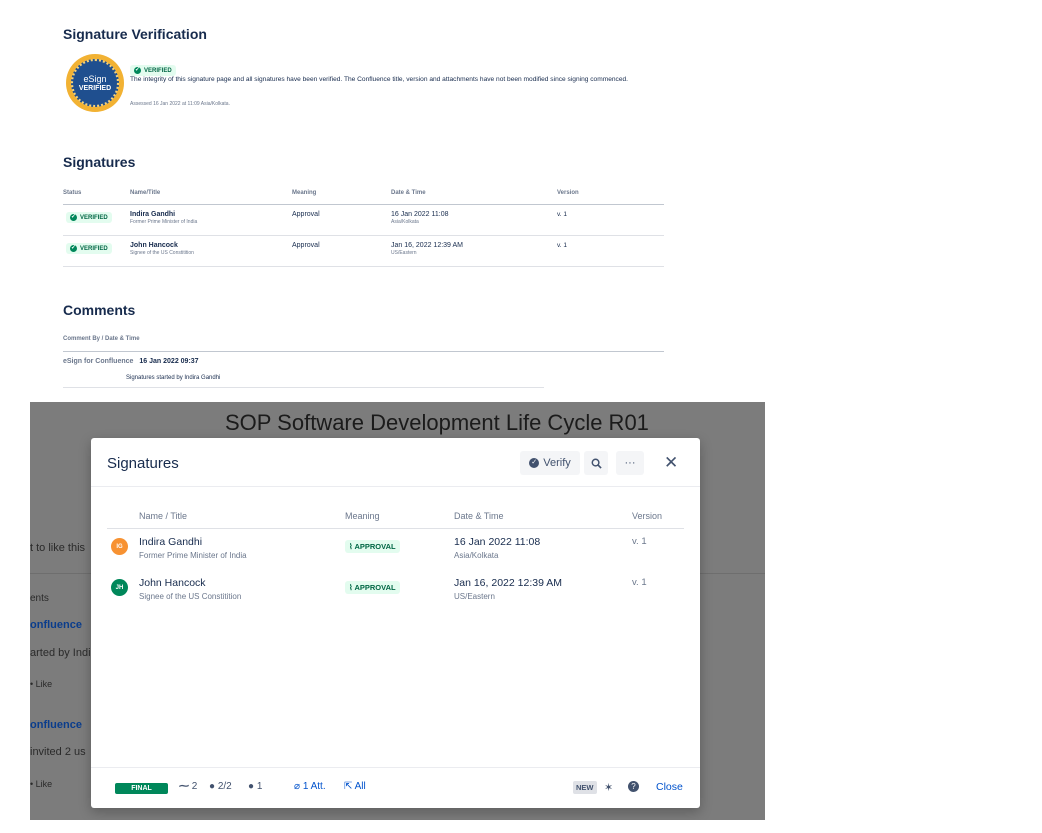  Describe the element at coordinates (39, 598) in the screenshot. I see `comments-label: ents` at that location.